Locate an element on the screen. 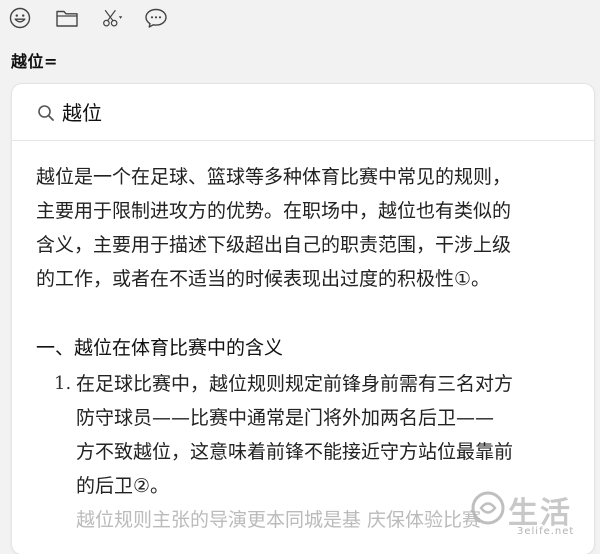 This screenshot has width=600, height=554. intro-line: 含义，主要用于描述下级超出自己的职责范围，干涉上级 is located at coordinates (274, 245).